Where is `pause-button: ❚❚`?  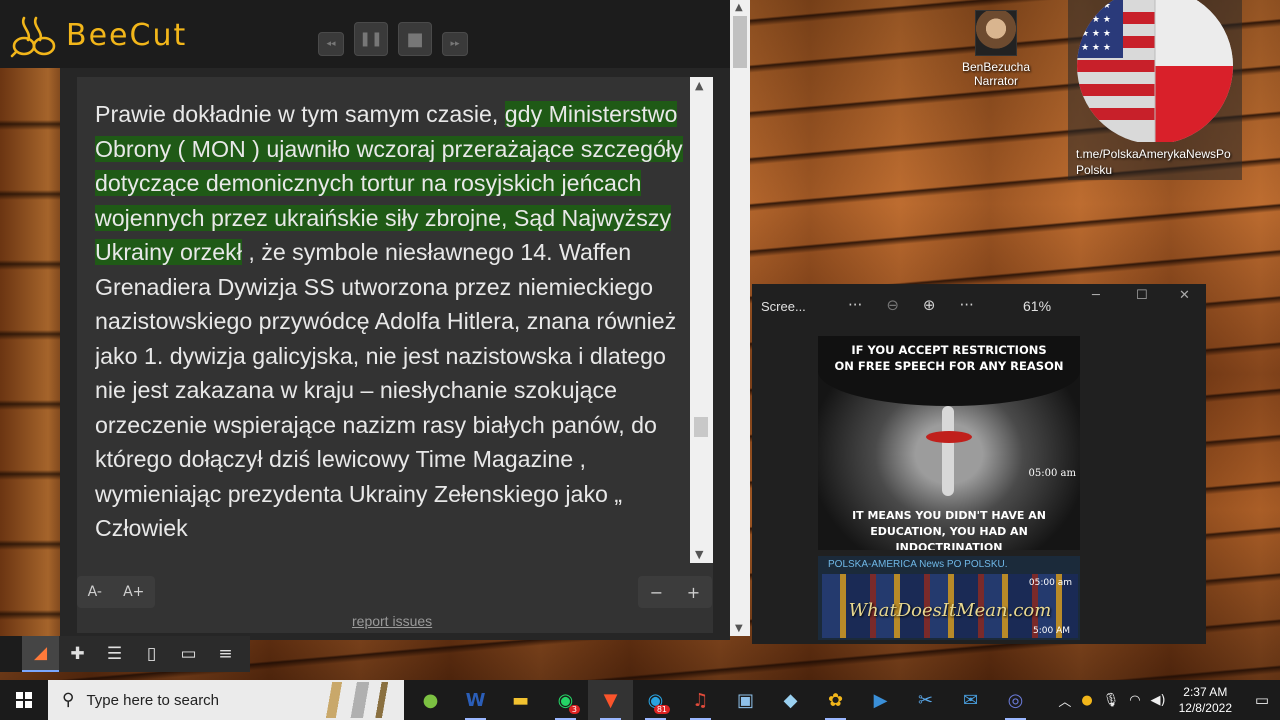 pause-button: ❚❚ is located at coordinates (371, 39).